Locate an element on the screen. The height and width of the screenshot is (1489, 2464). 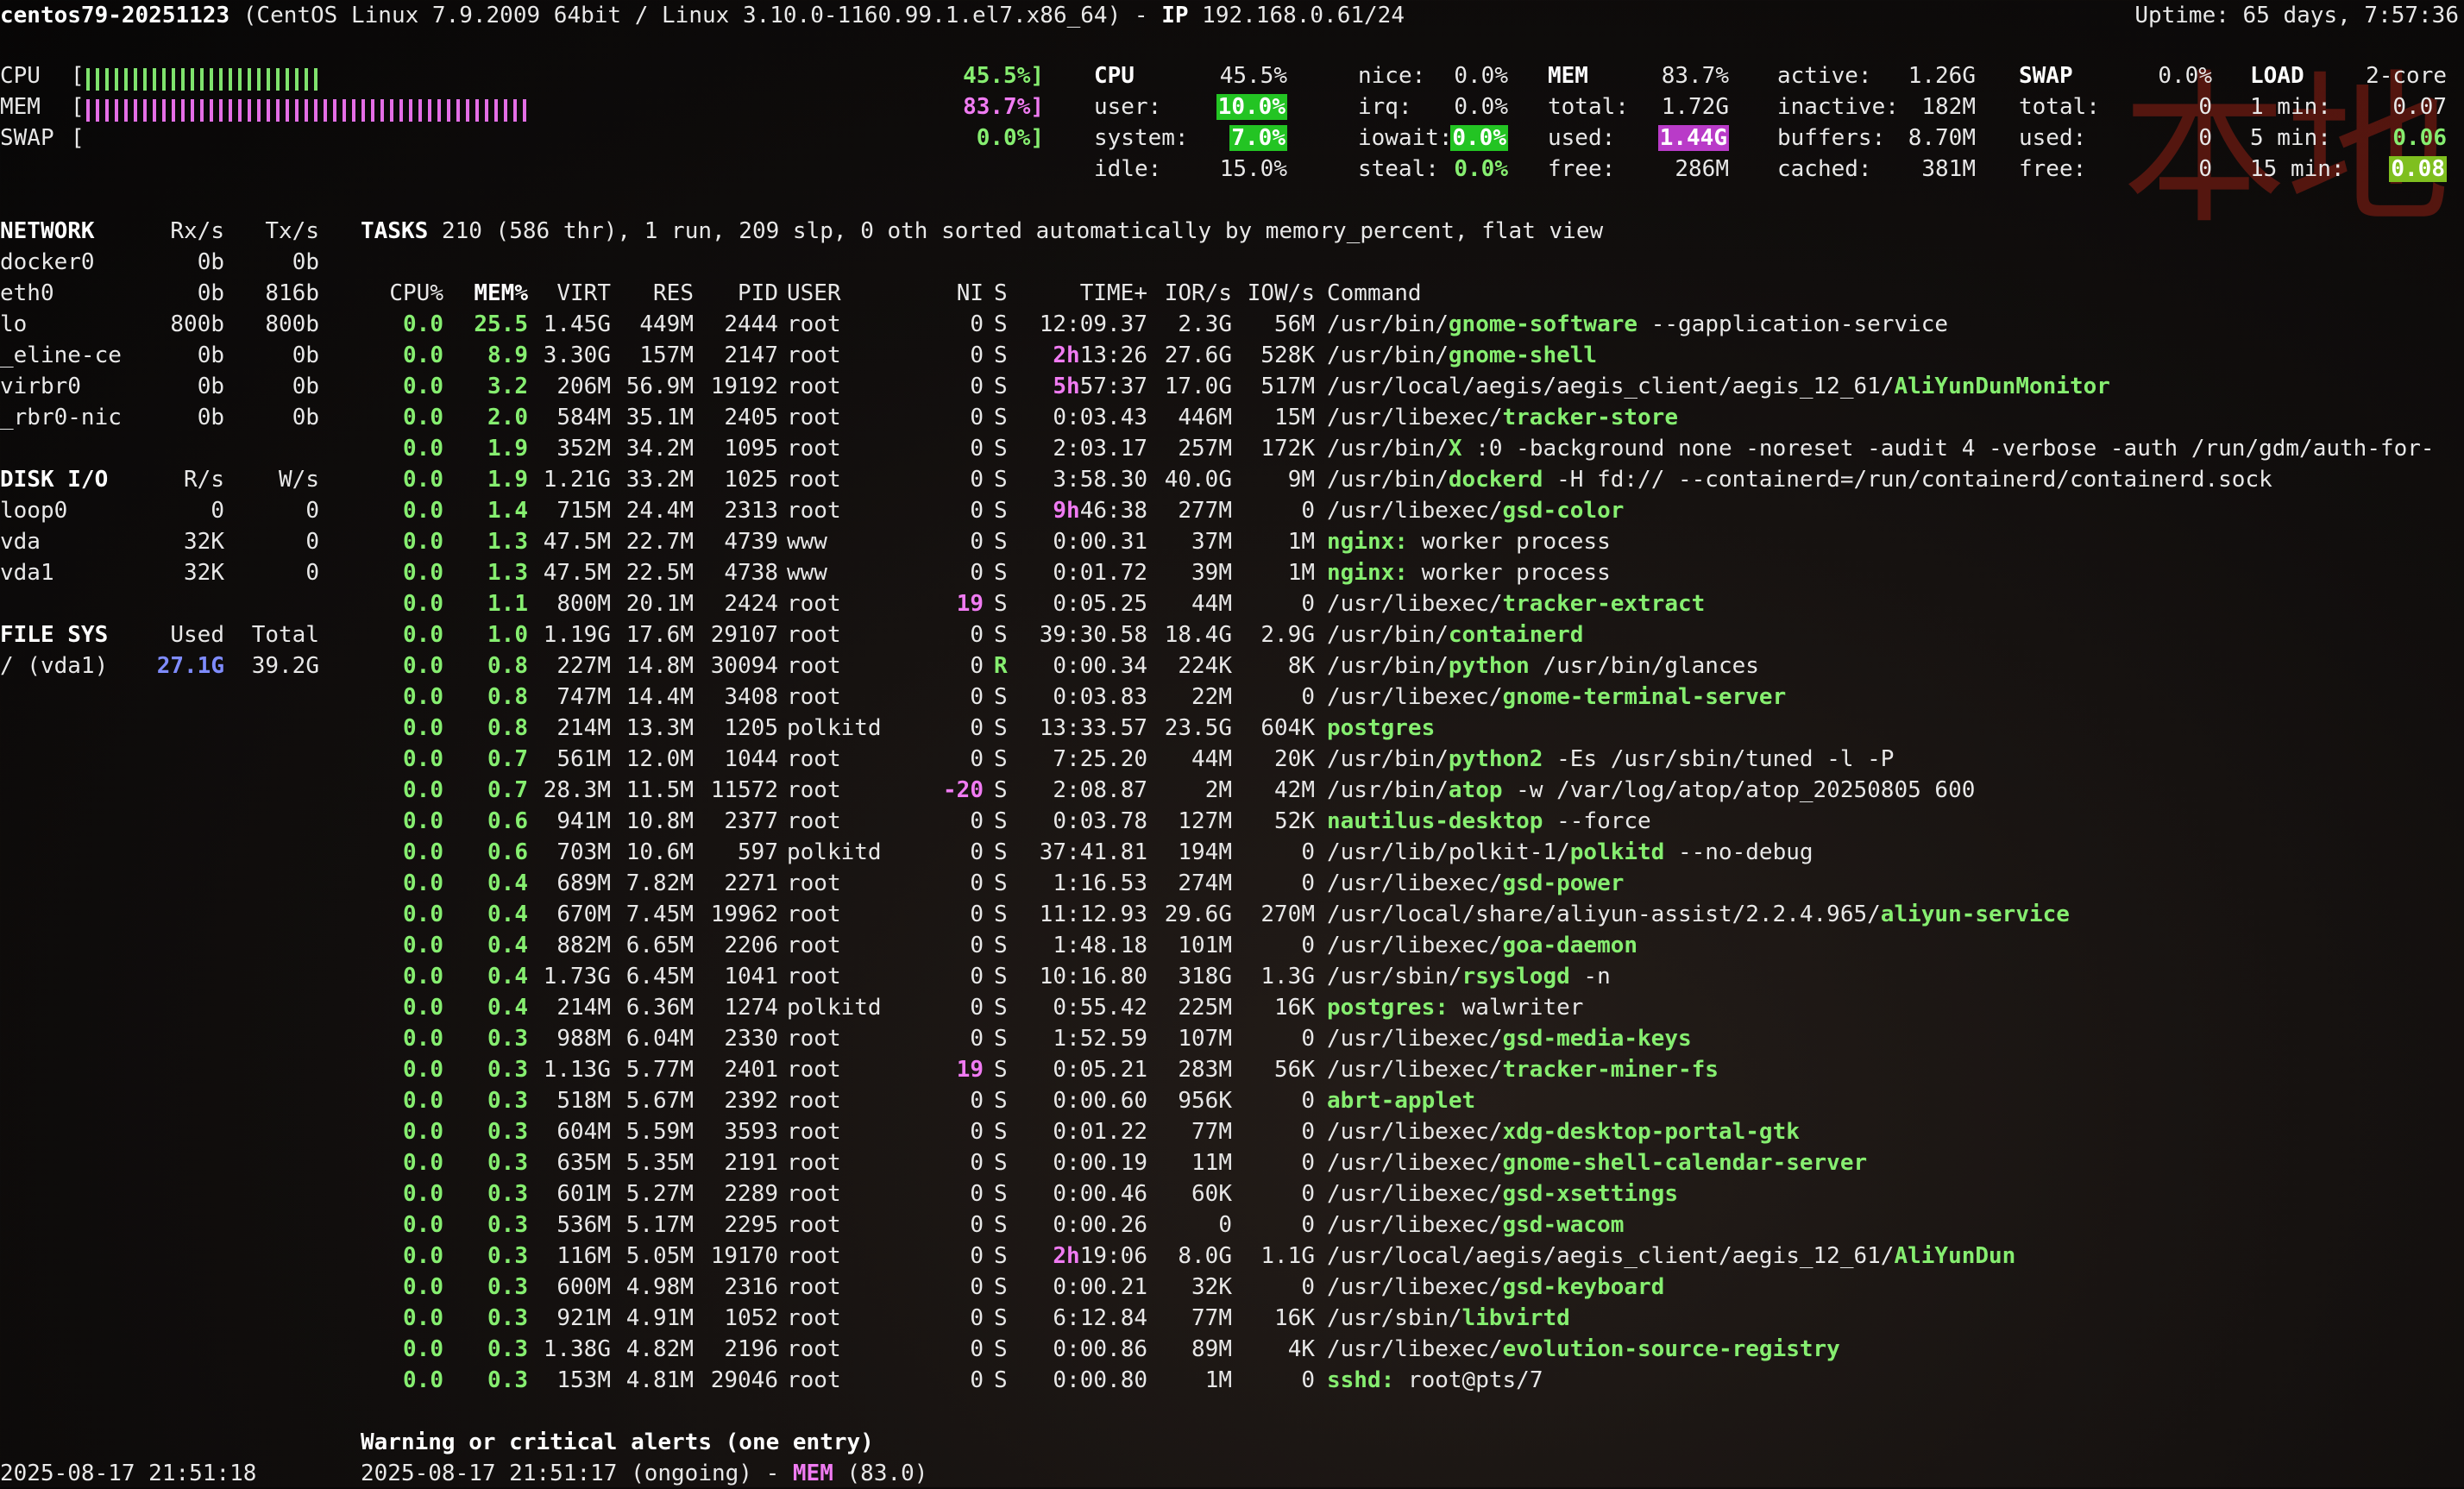
process-ni: -20 is located at coordinates (964, 790).